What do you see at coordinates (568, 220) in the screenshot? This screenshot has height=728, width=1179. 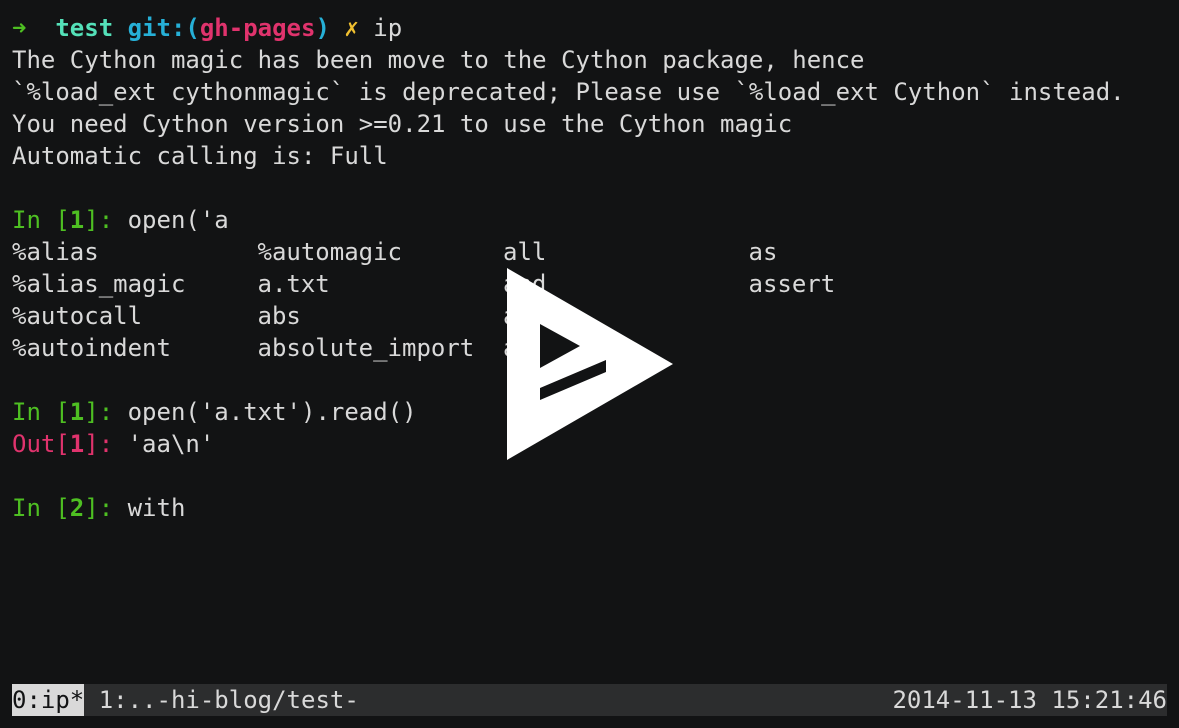 I see `input-prompt-line: In [1]: open('a` at bounding box center [568, 220].